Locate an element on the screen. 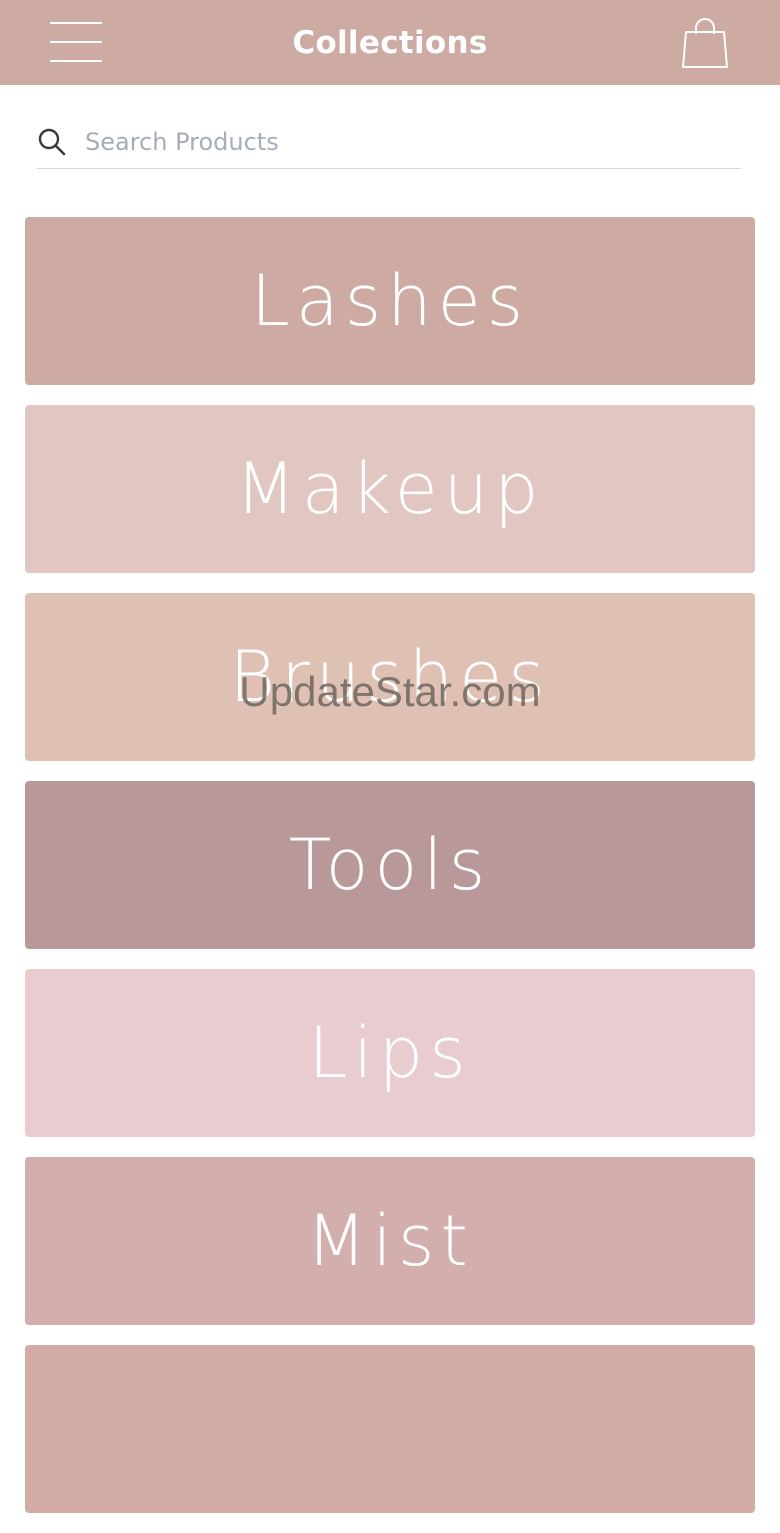  search-bar is located at coordinates (389, 142).